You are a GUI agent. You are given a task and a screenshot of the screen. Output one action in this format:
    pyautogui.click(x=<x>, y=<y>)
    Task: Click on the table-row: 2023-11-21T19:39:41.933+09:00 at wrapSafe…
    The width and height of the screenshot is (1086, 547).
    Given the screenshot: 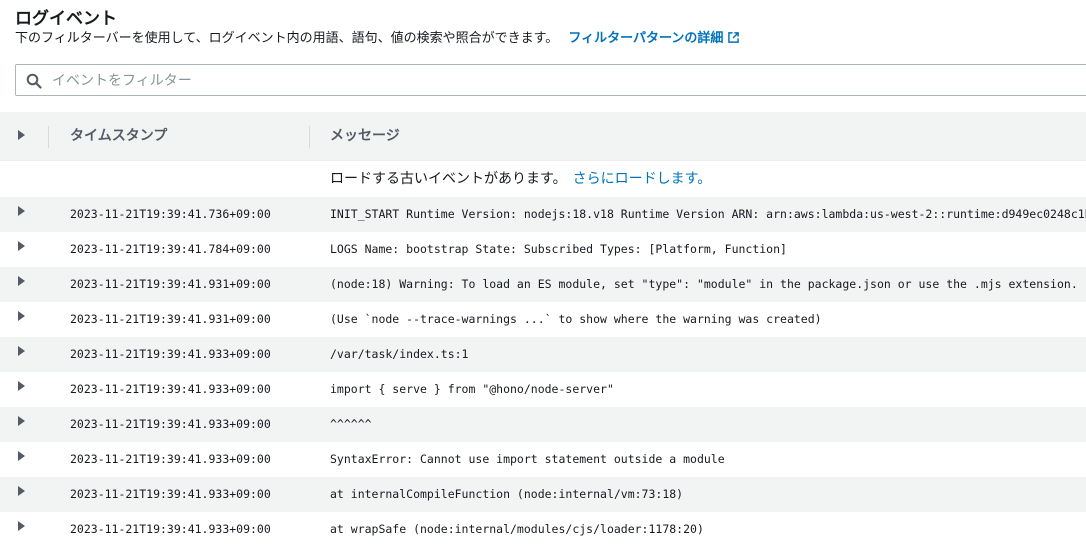 What is the action you would take?
    pyautogui.click(x=543, y=529)
    